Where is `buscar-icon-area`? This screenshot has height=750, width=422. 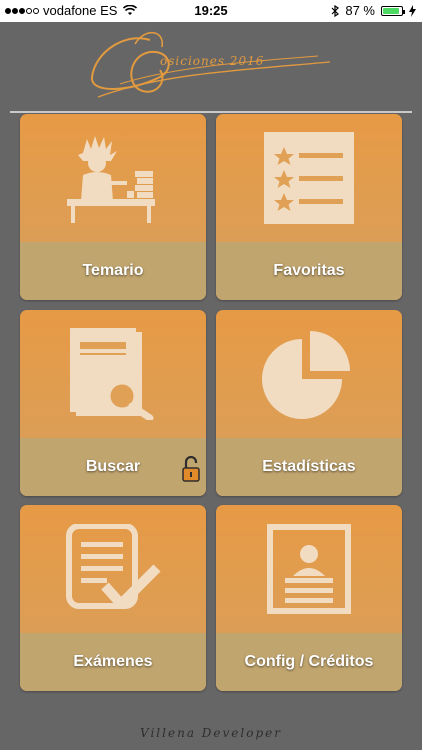 buscar-icon-area is located at coordinates (113, 374).